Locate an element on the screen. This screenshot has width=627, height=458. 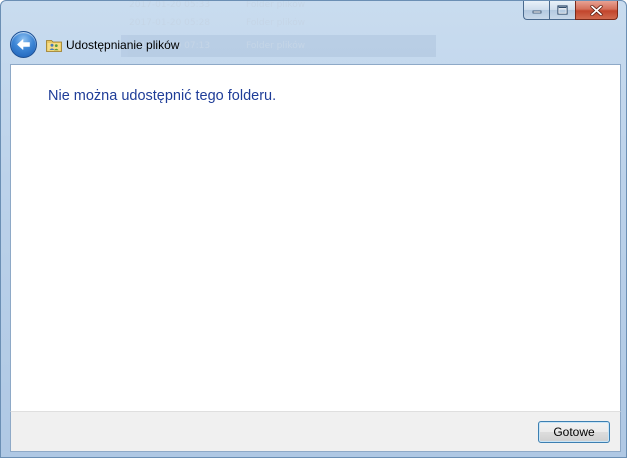
maximize-icon is located at coordinates (562, 10).